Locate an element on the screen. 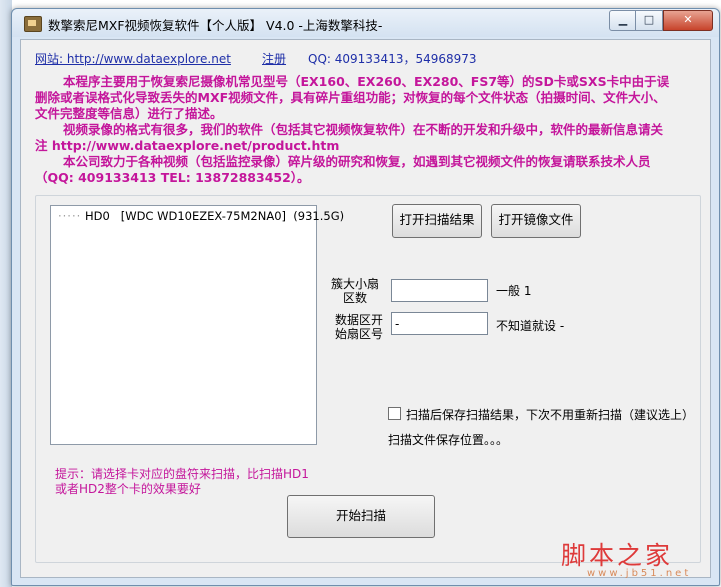 The width and height of the screenshot is (721, 587). title-bar: 数擎索尼MXF视频恢复软件【个人版】 V4.0 -上海数擎科技- ▁ □ ✕ is located at coordinates (365, 23).